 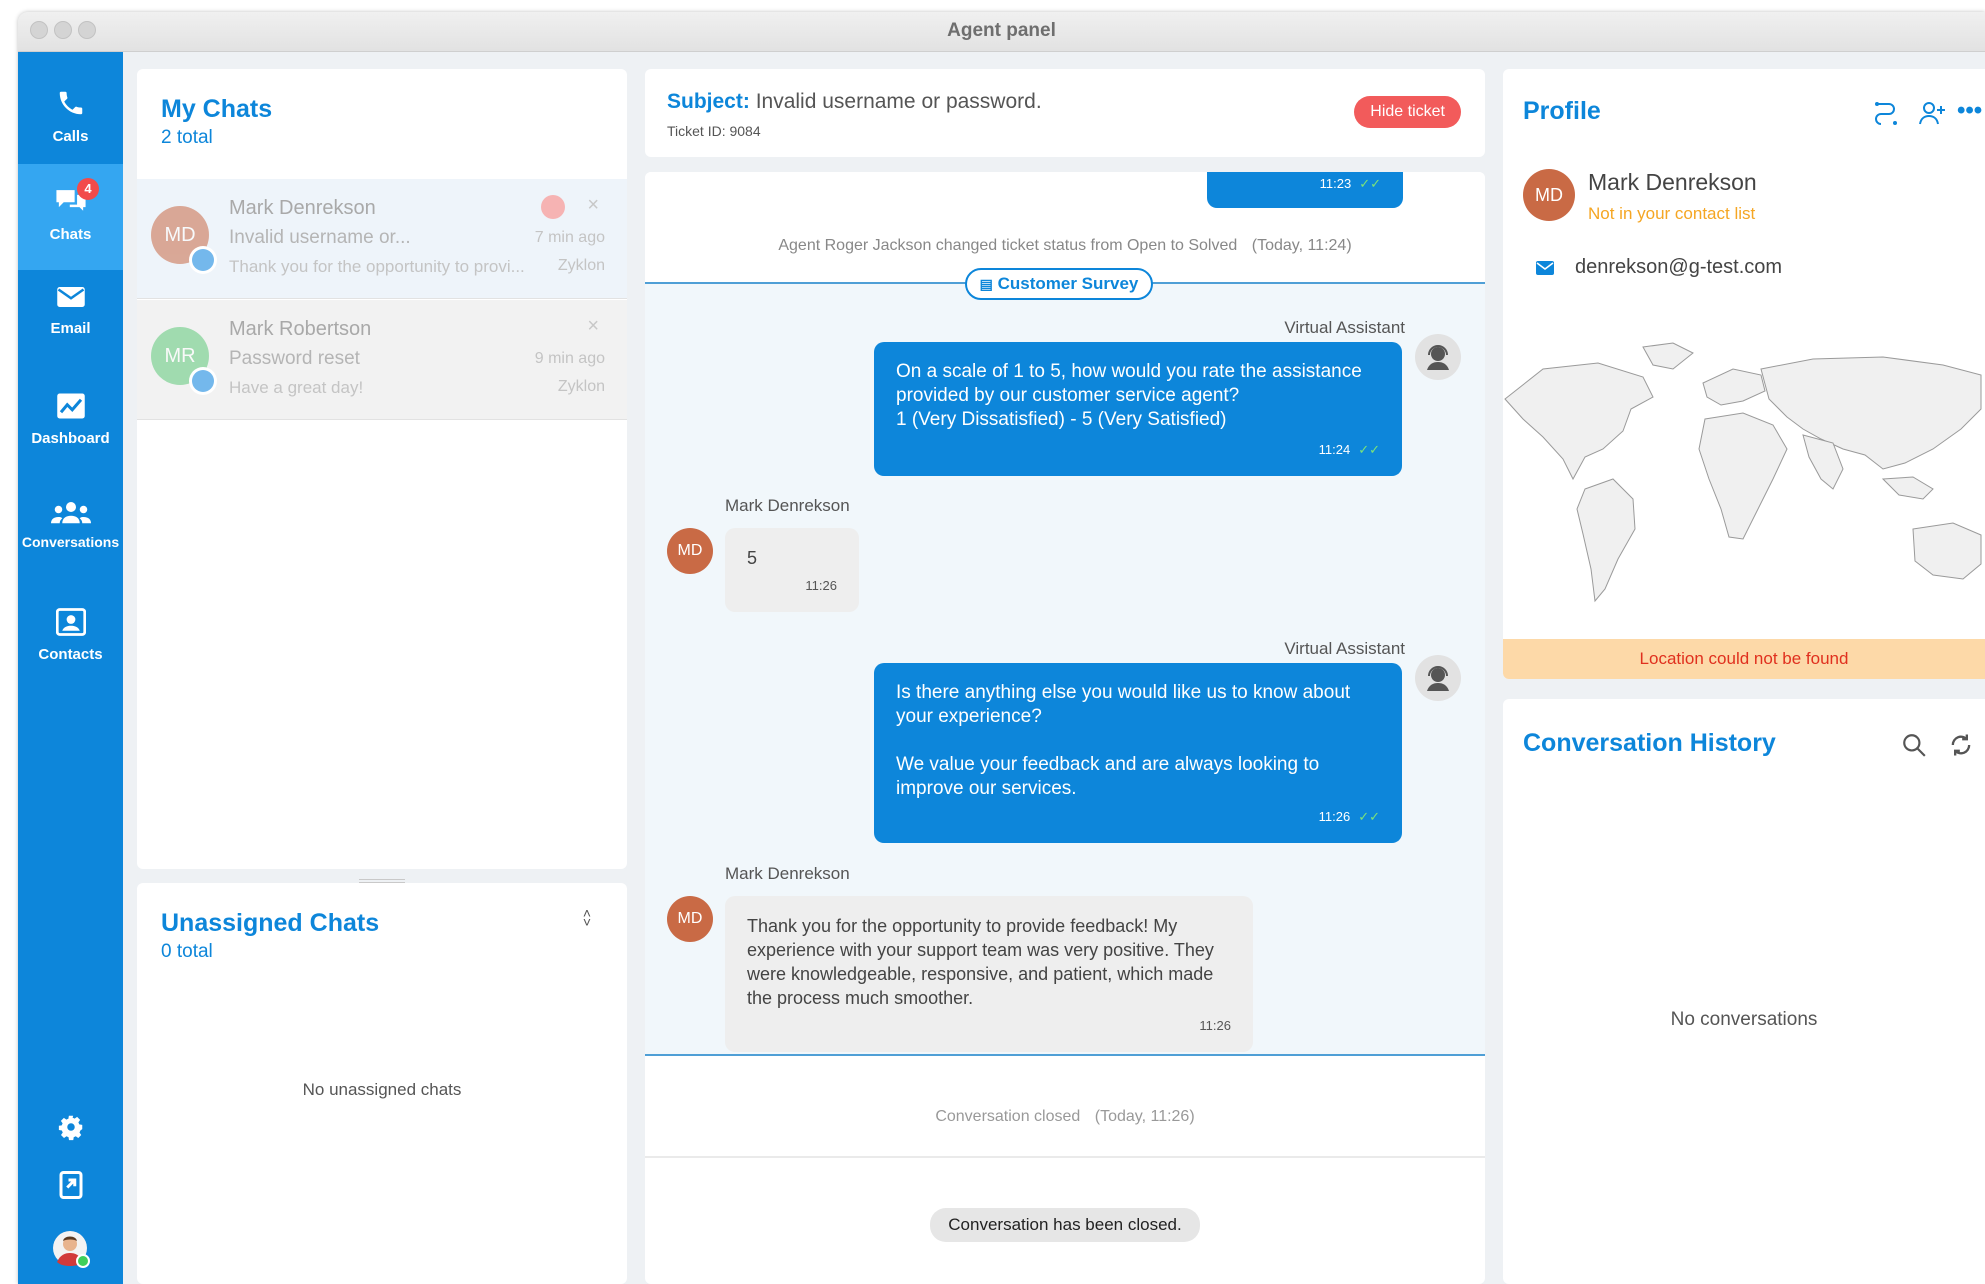 I want to click on conversation-closed-event: Conversation closed (Today, 11:26), so click(x=1065, y=1117).